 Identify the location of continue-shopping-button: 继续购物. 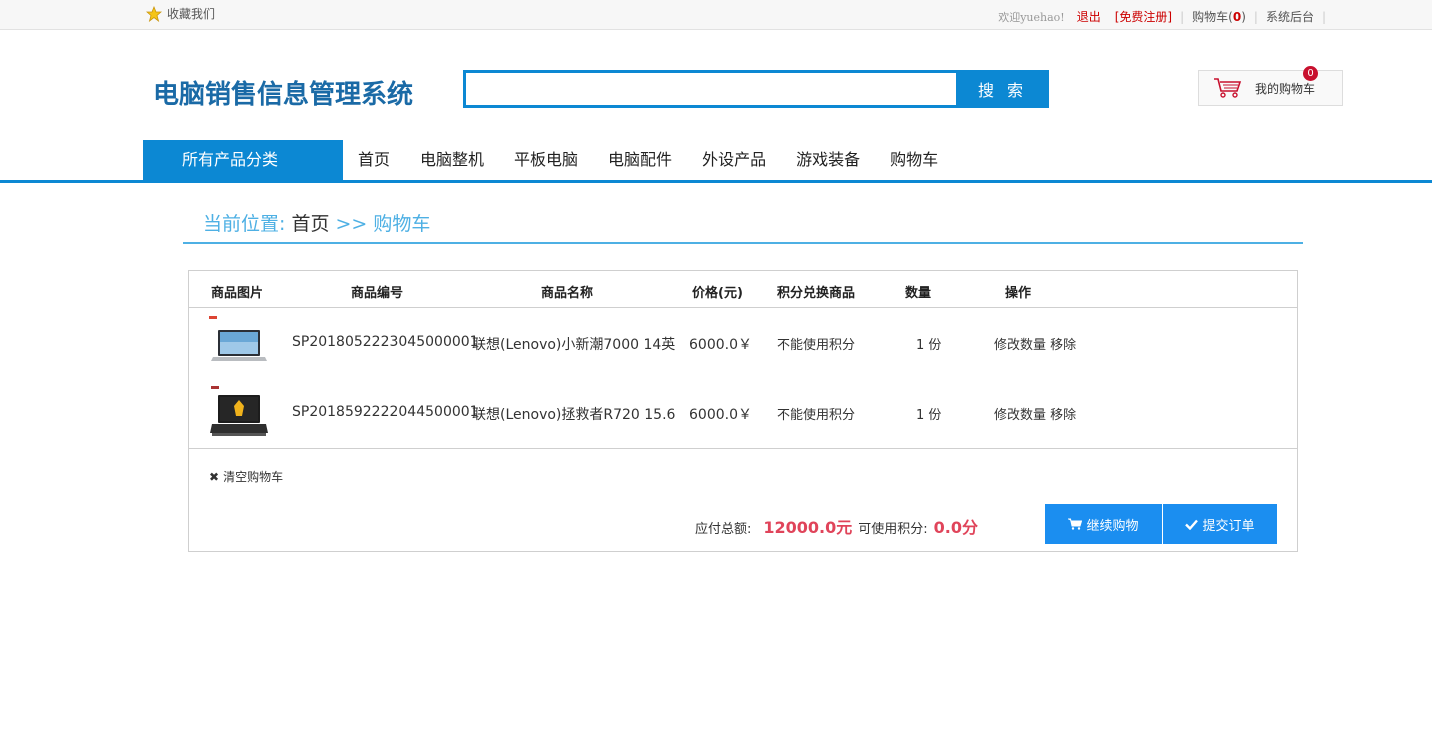
(1103, 524).